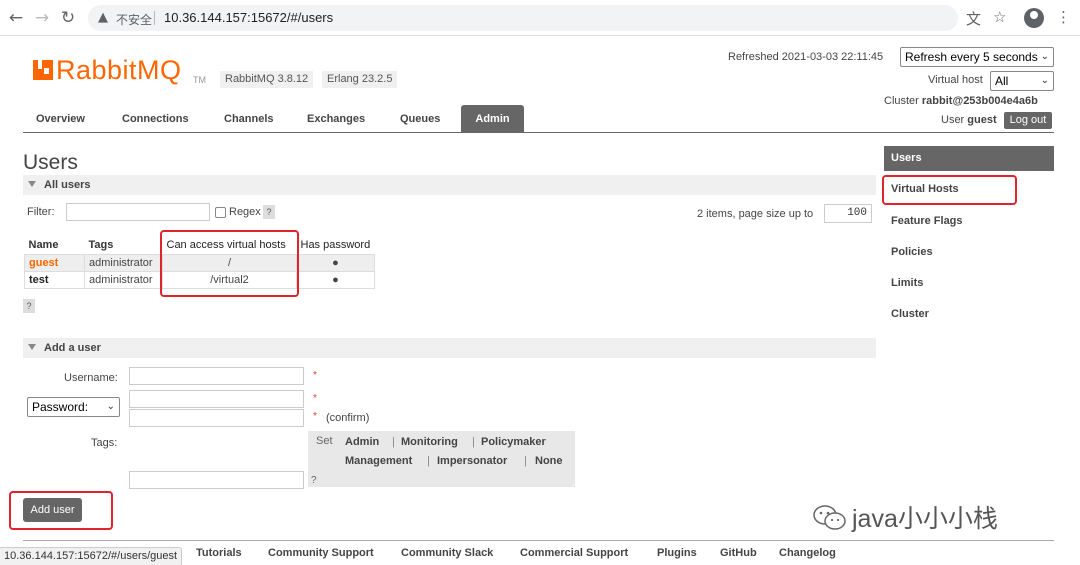 The height and width of the screenshot is (565, 1080). I want to click on username-label: Username:, so click(91, 378).